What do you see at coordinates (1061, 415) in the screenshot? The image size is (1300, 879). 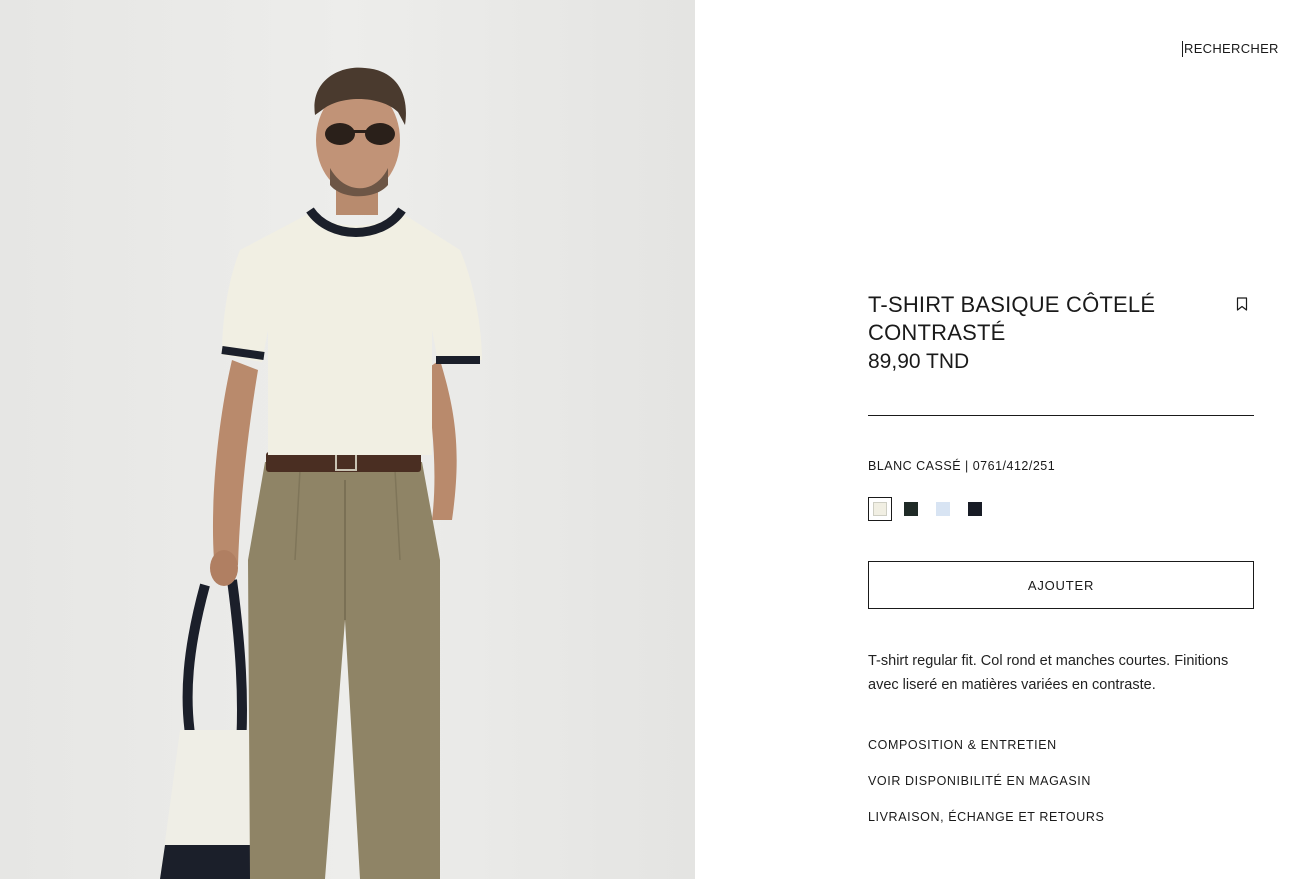 I see `divider` at bounding box center [1061, 415].